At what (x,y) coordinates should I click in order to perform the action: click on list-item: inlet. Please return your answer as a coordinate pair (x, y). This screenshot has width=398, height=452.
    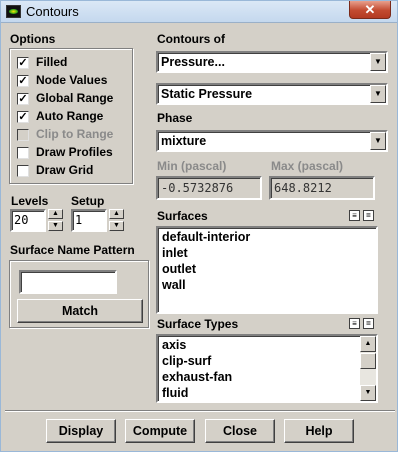
    Looking at the image, I should click on (175, 253).